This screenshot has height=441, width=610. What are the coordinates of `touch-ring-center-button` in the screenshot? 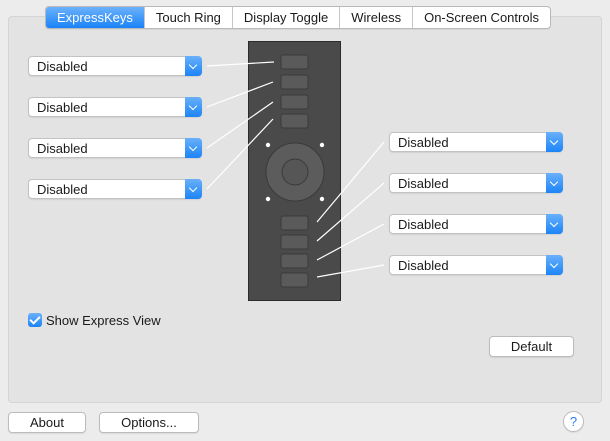 It's located at (295, 172).